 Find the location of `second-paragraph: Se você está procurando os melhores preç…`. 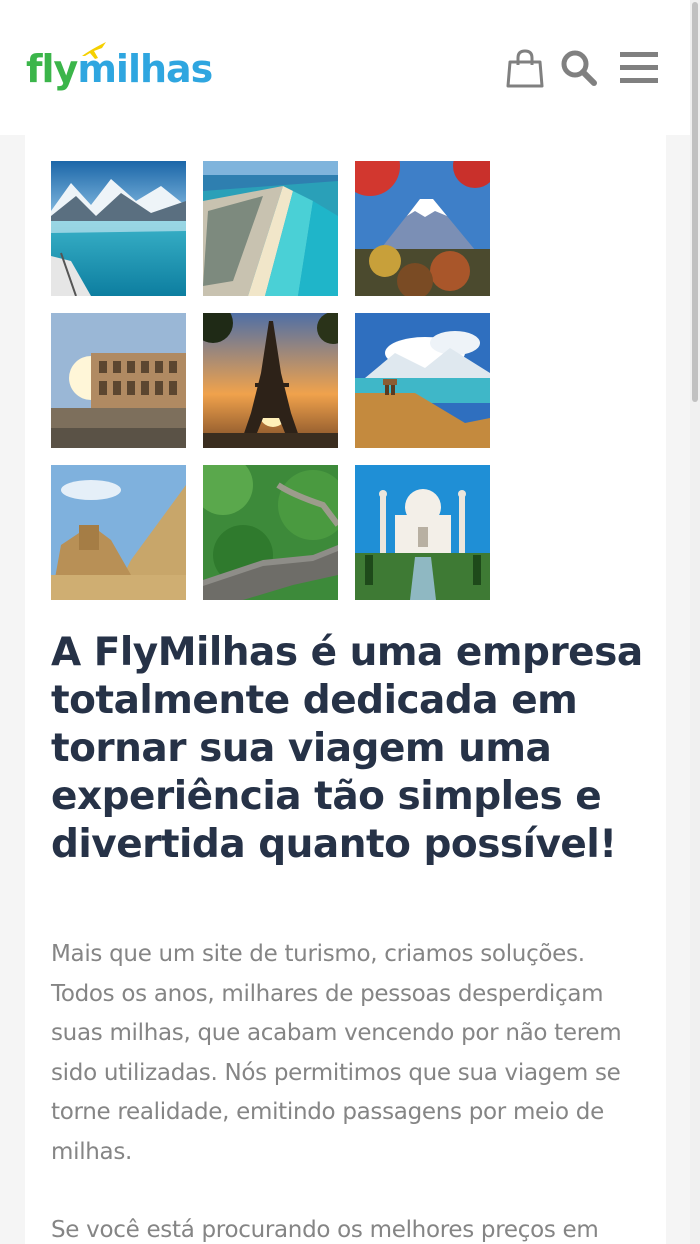

second-paragraph: Se você está procurando os melhores preç… is located at coordinates (325, 1230).